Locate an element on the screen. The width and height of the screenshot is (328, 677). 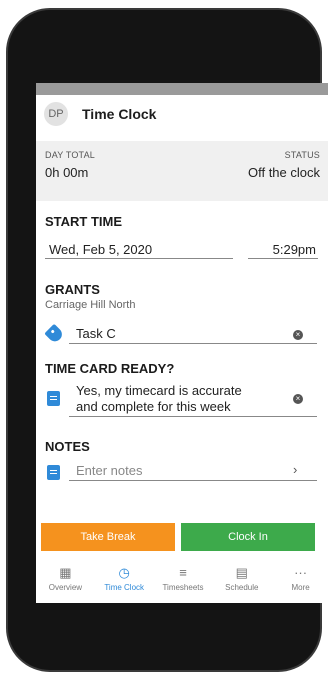
notes-label: NOTES is located at coordinates (67, 446).